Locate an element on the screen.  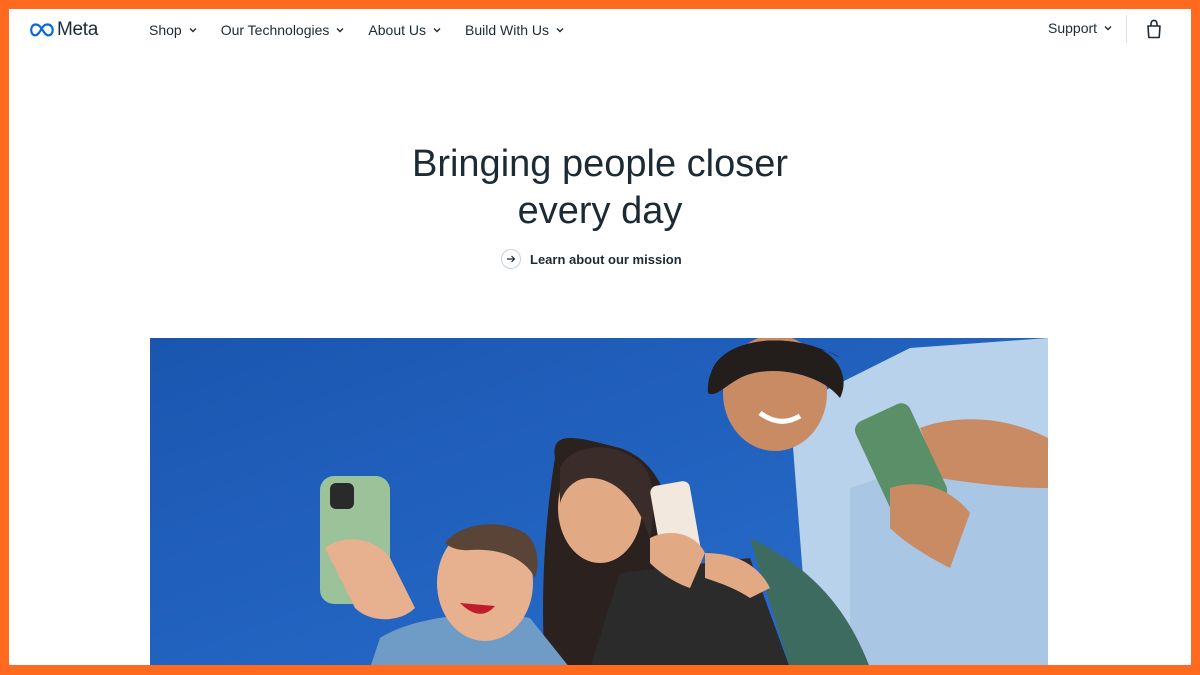
meta-infinity-logo-icon is located at coordinates (42, 30).